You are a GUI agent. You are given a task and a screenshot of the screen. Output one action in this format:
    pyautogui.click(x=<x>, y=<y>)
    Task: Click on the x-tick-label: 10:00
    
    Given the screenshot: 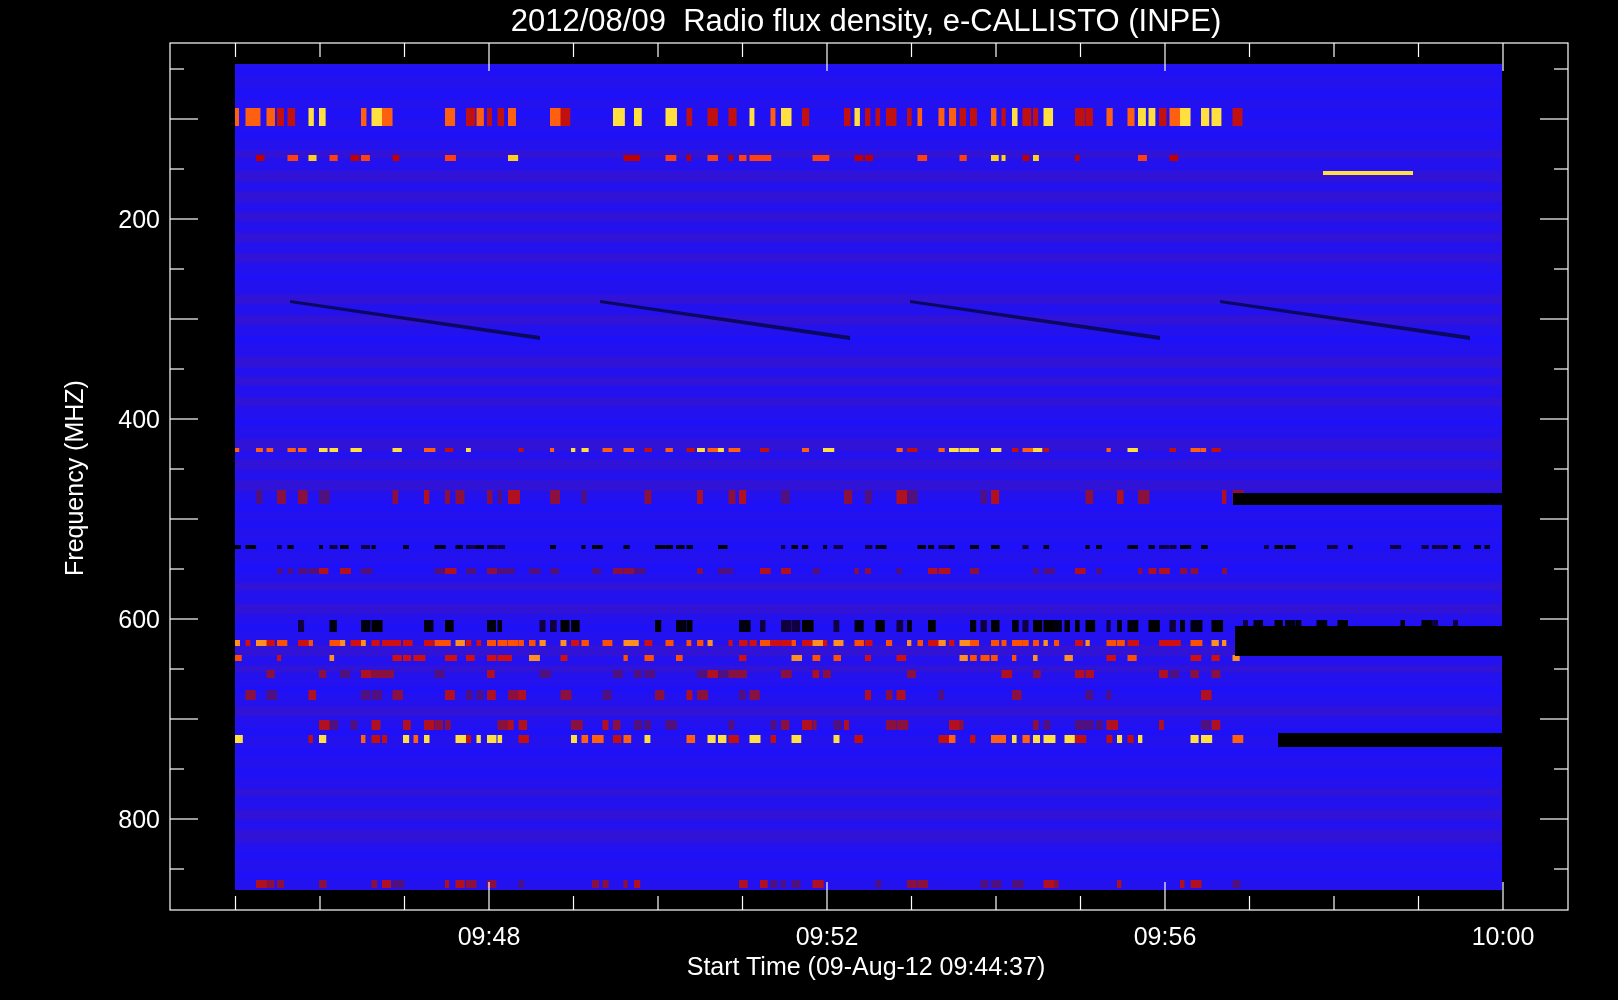 What is the action you would take?
    pyautogui.click(x=1503, y=936)
    